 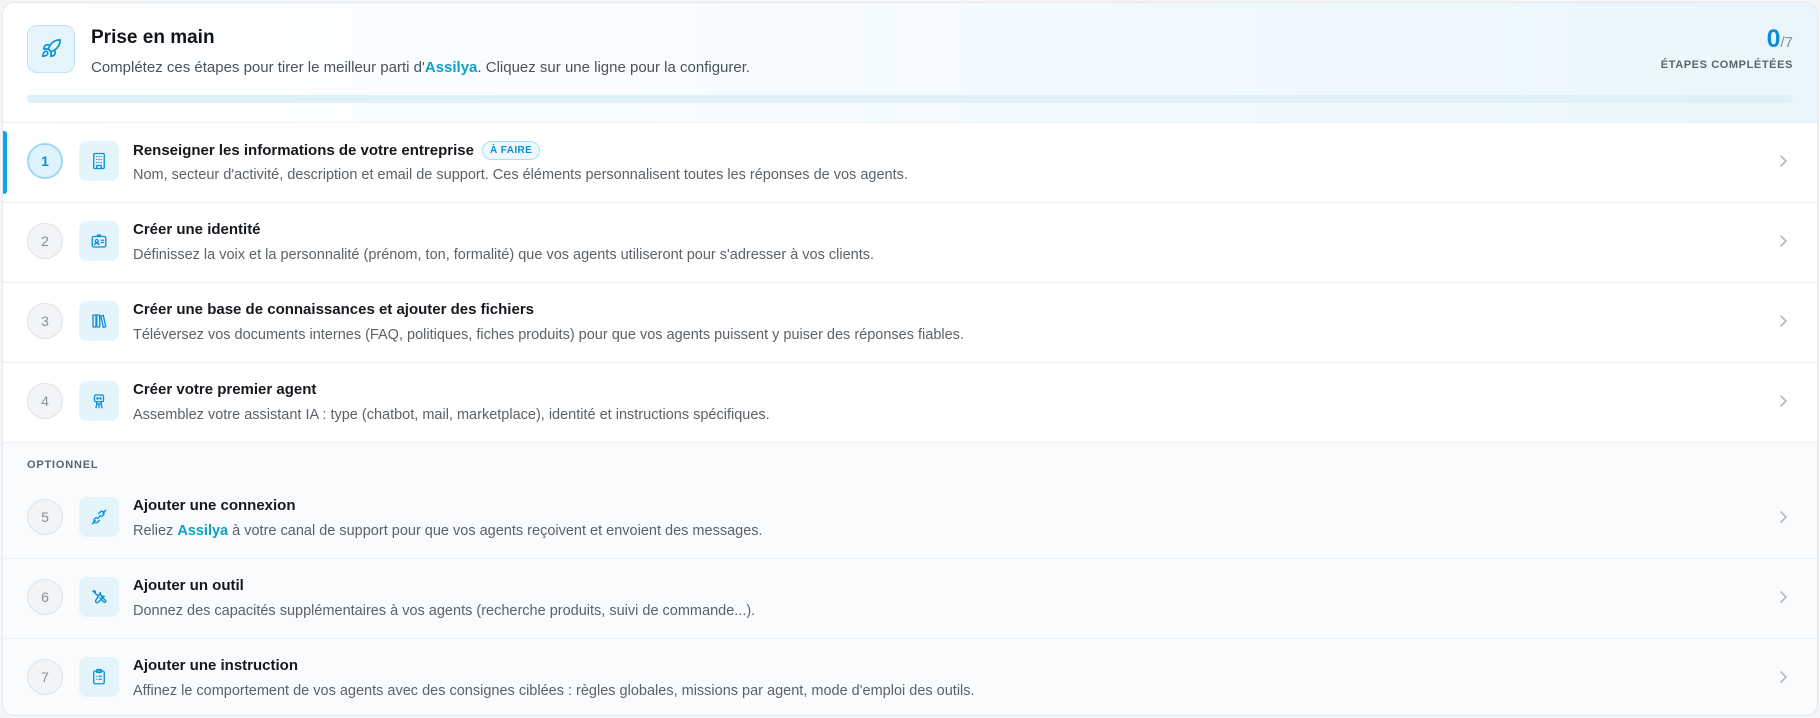 I want to click on step-number: 3, so click(x=45, y=321).